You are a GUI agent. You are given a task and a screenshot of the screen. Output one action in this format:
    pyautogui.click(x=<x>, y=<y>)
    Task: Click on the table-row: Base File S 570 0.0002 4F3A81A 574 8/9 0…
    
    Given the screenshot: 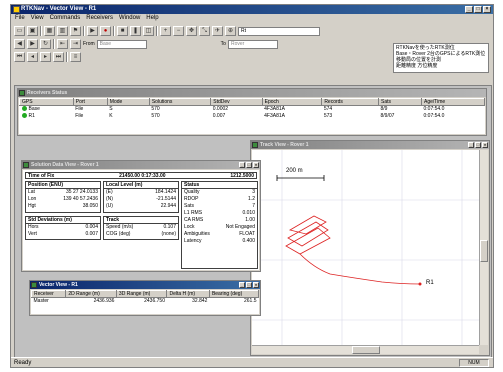 What is the action you would take?
    pyautogui.click(x=252, y=109)
    